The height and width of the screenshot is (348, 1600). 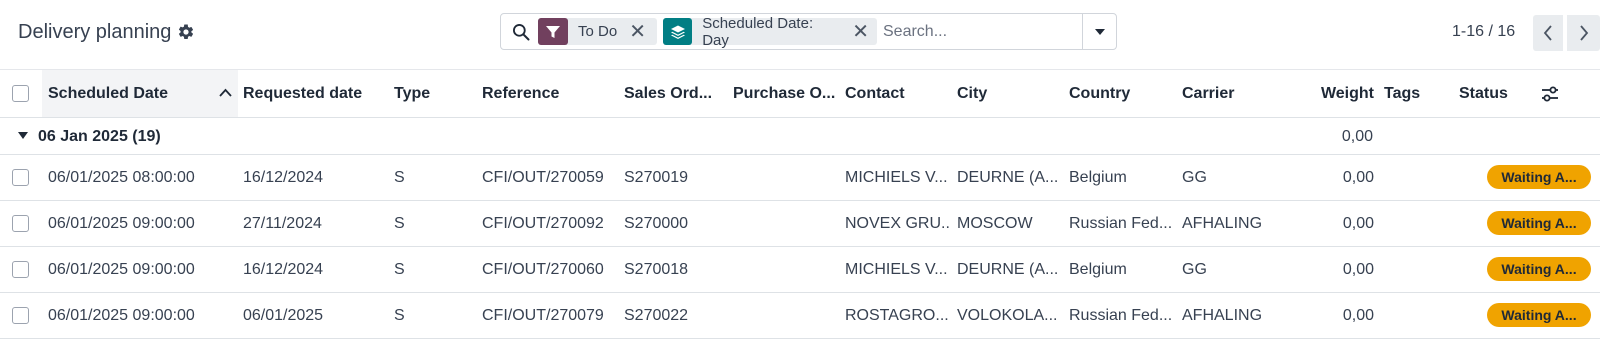 I want to click on cell-sales-order: S270000, so click(x=656, y=223).